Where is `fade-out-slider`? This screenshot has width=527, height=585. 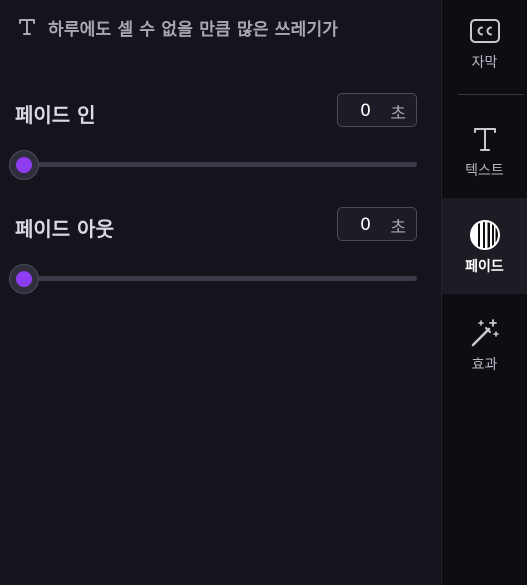 fade-out-slider is located at coordinates (213, 279).